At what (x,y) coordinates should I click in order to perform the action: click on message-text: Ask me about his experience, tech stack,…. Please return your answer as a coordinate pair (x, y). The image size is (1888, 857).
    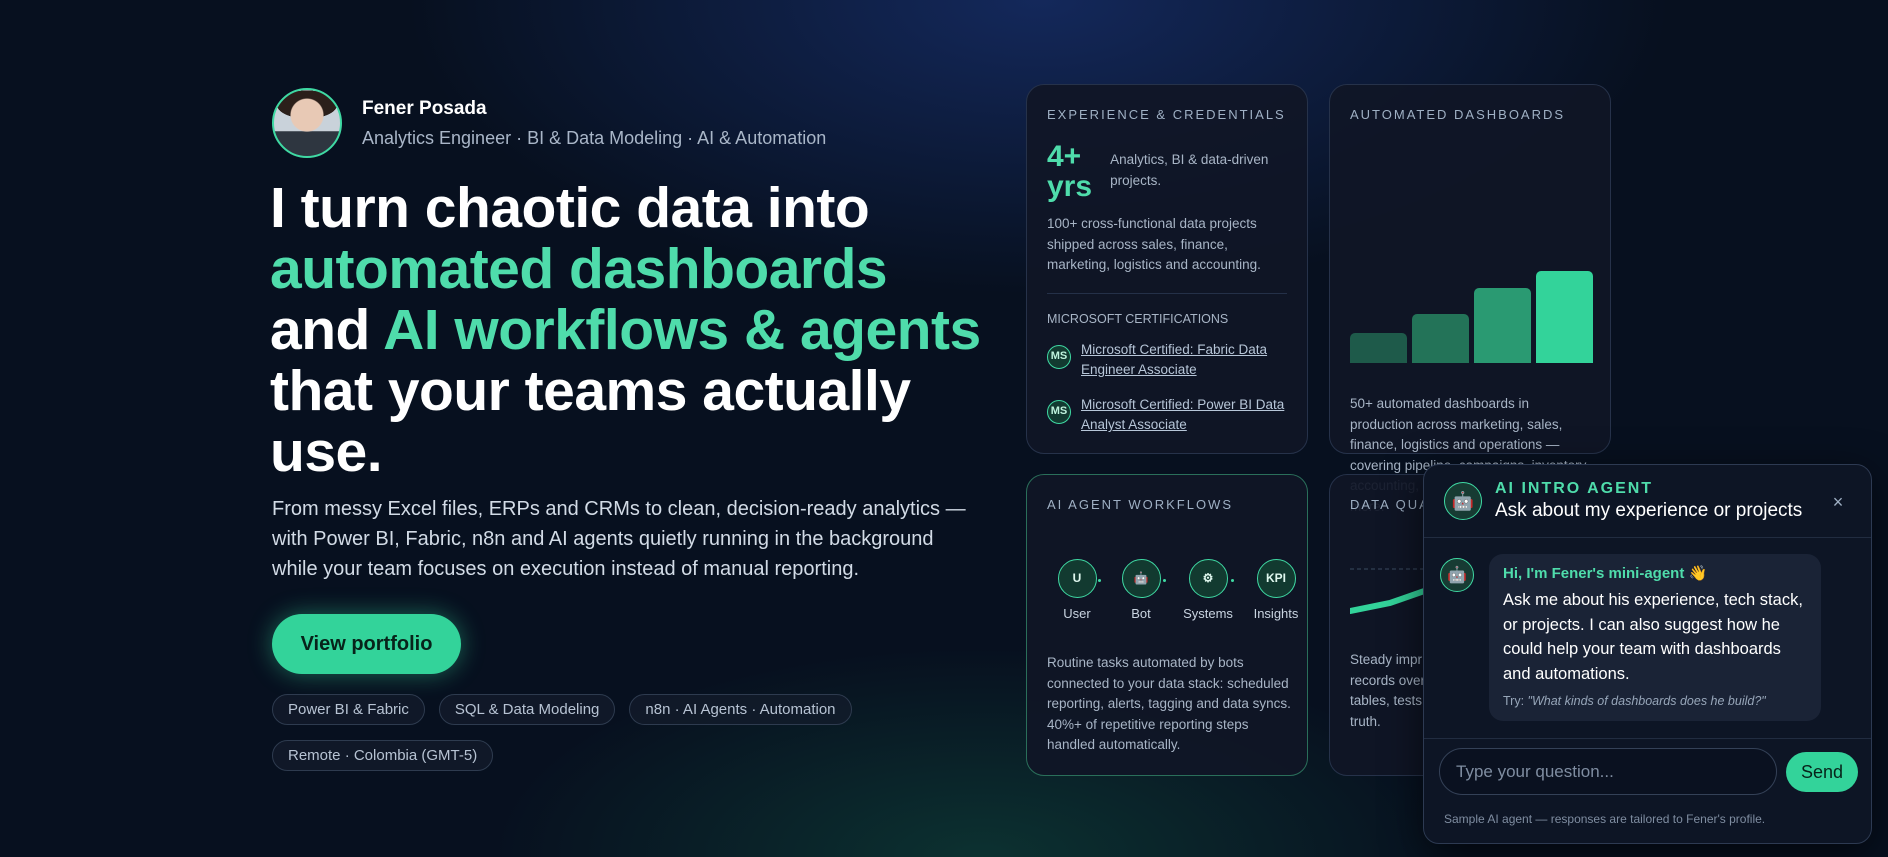
    Looking at the image, I should click on (1653, 637).